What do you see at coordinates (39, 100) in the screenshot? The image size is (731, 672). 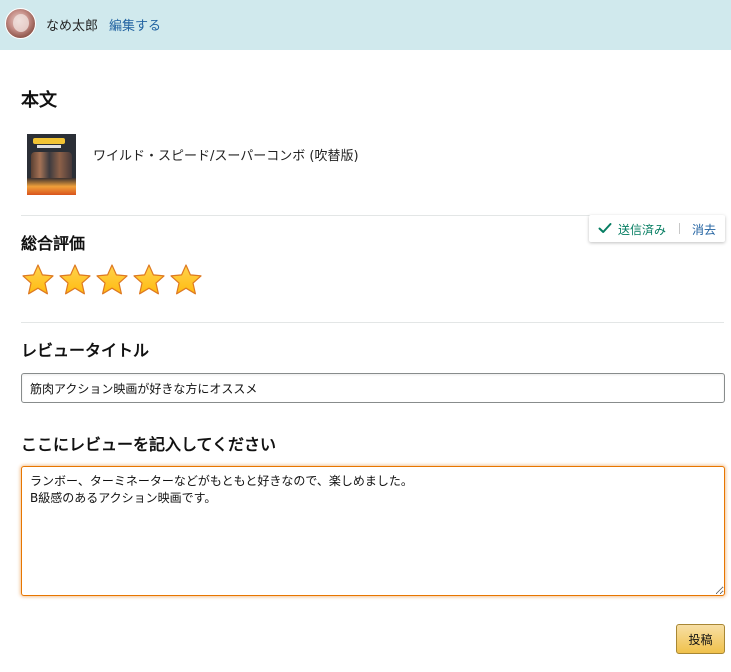 I see `section-title: 本文` at bounding box center [39, 100].